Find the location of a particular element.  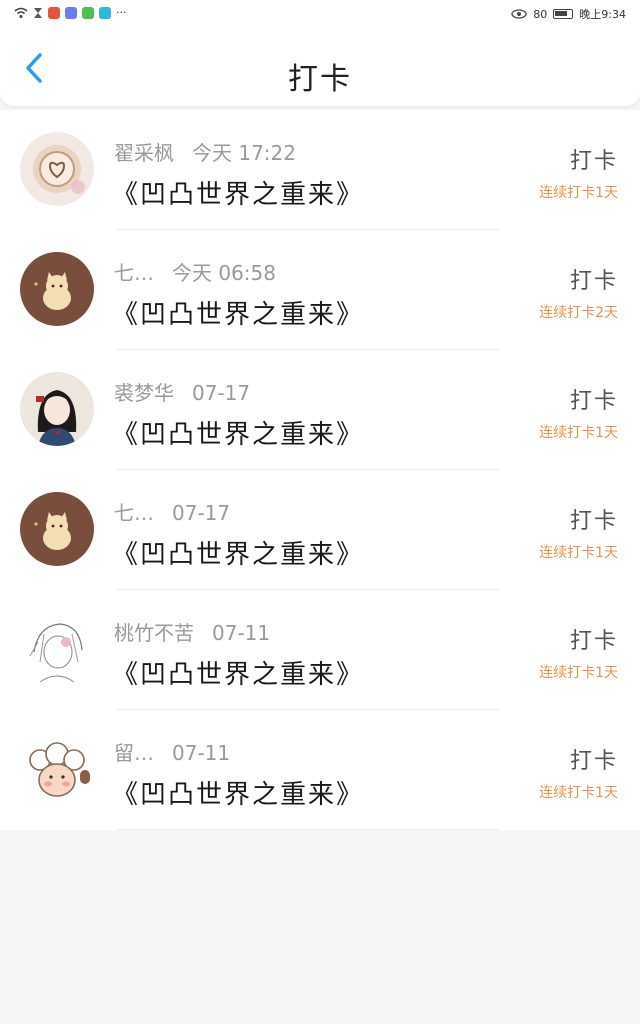

girl-avatar is located at coordinates (57, 409).